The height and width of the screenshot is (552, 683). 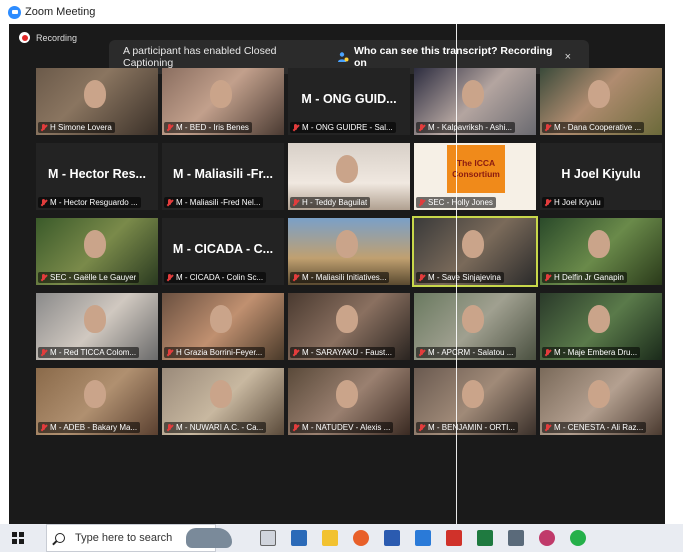 I want to click on participant-tile: The ICCA Consortium SEC - Holly Jones, so click(x=475, y=176).